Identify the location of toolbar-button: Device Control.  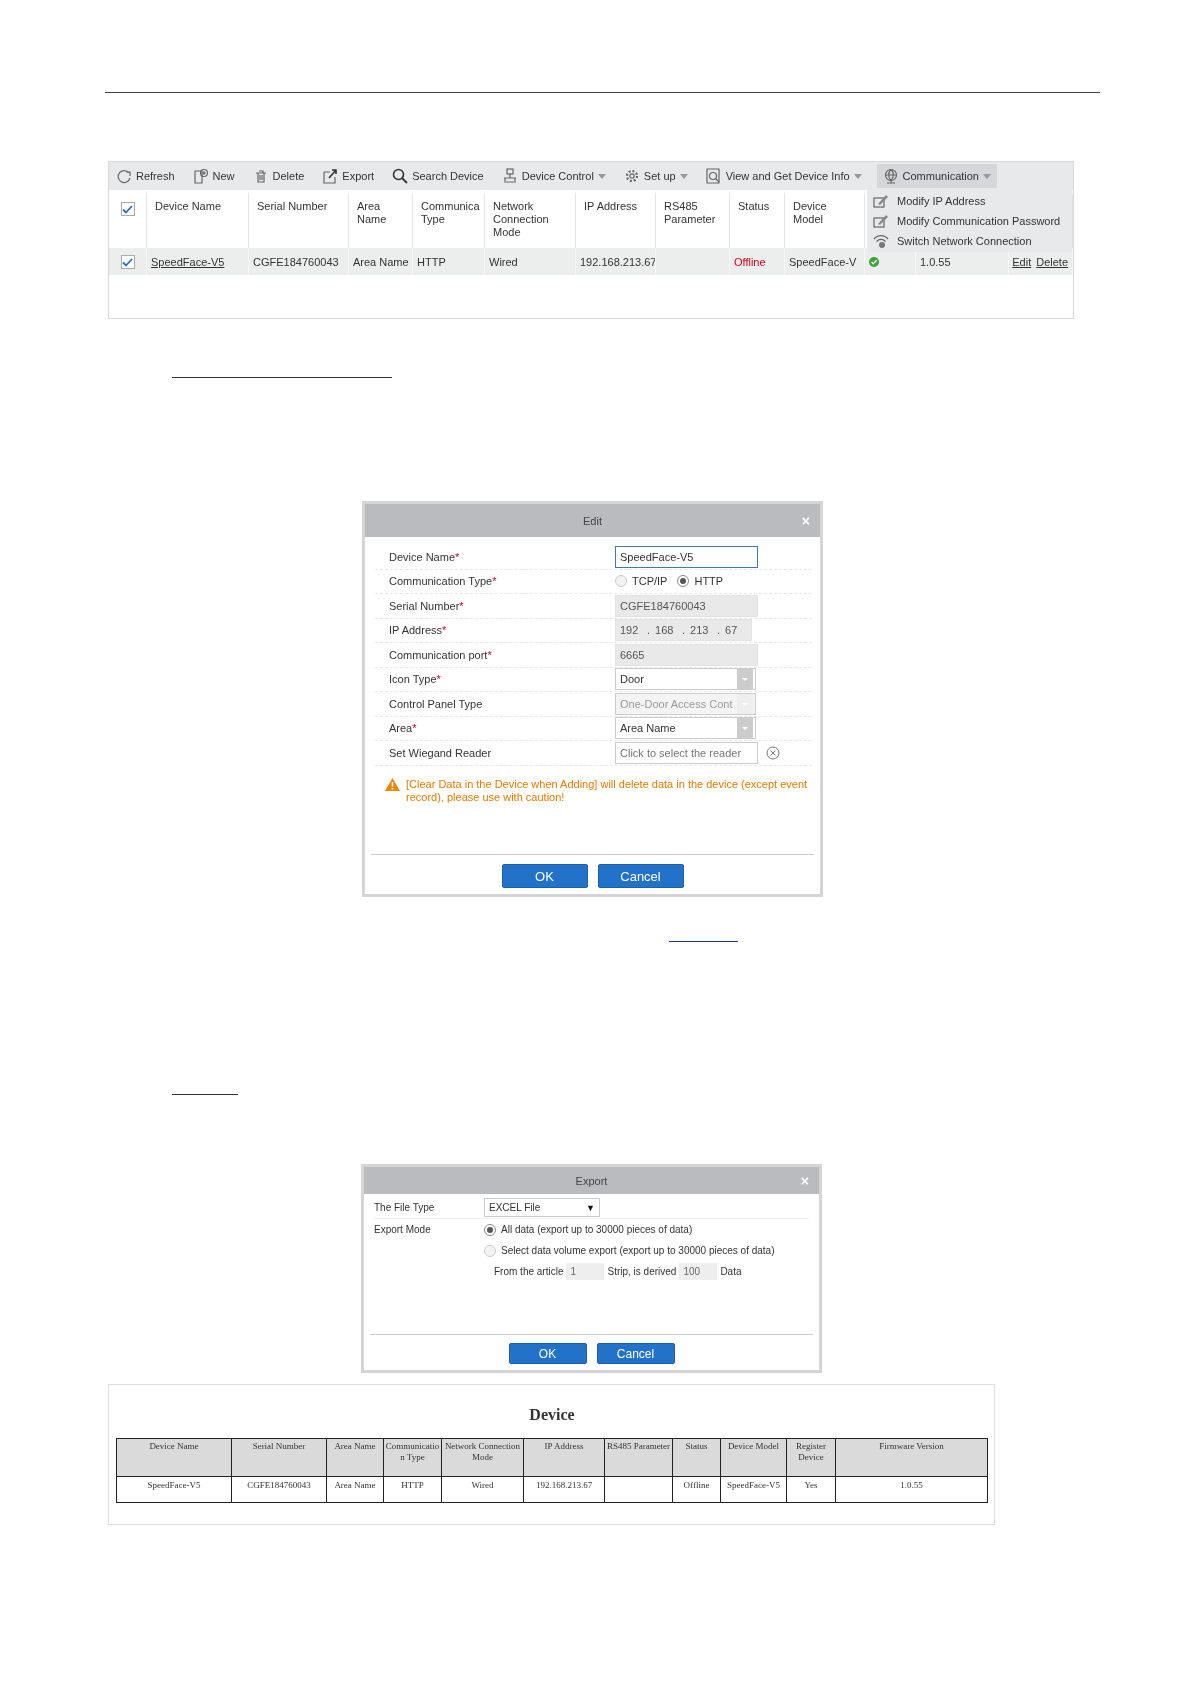
(553, 176).